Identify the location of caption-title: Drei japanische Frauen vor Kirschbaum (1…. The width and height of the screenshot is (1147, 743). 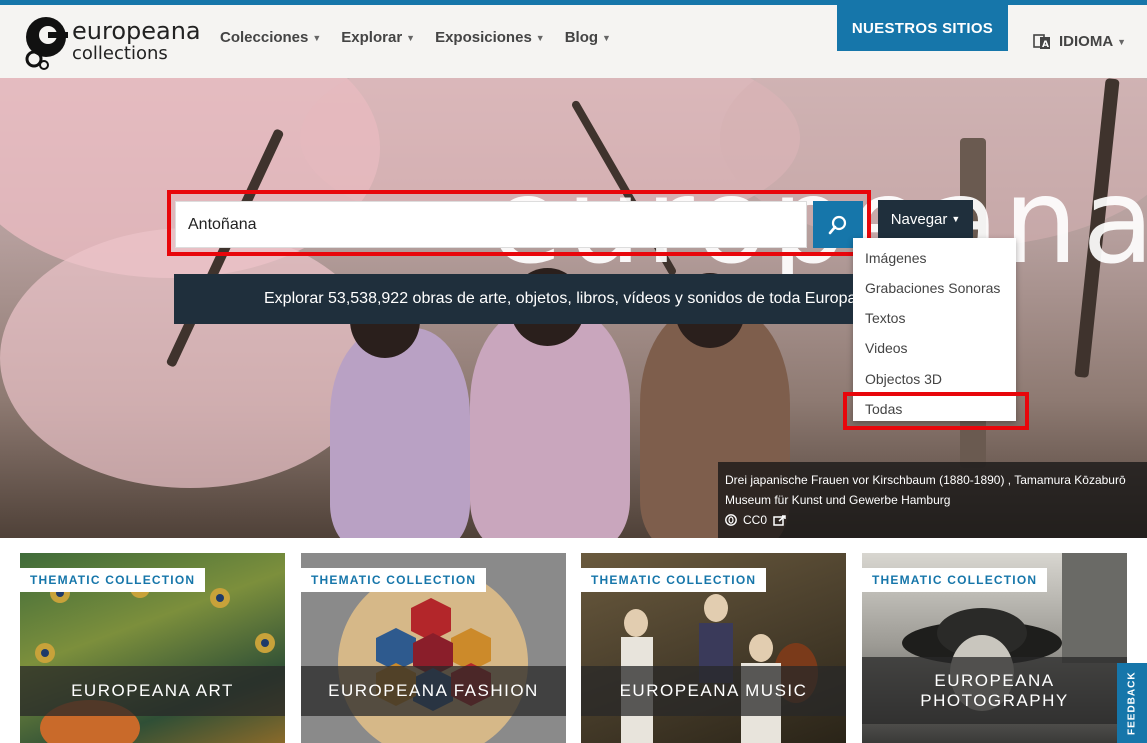
(932, 480).